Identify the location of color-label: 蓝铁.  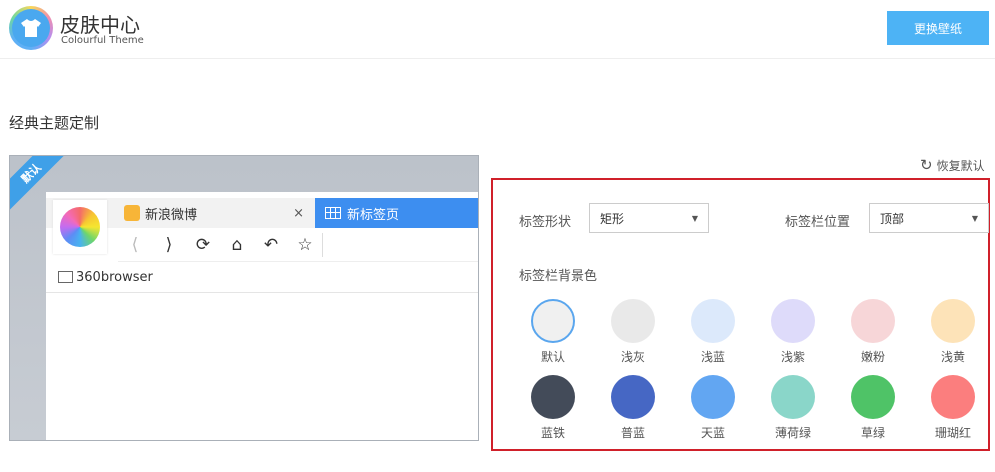
(552, 433).